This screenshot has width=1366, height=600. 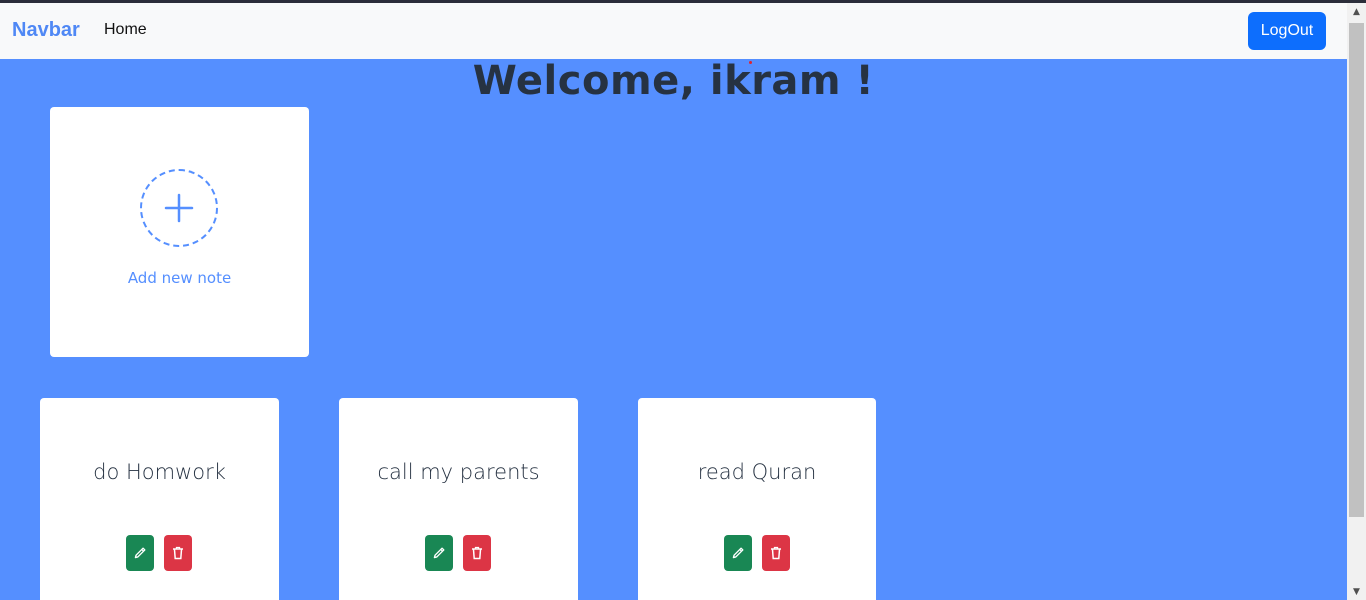 What do you see at coordinates (125, 30) in the screenshot?
I see `nav-link-home: Home` at bounding box center [125, 30].